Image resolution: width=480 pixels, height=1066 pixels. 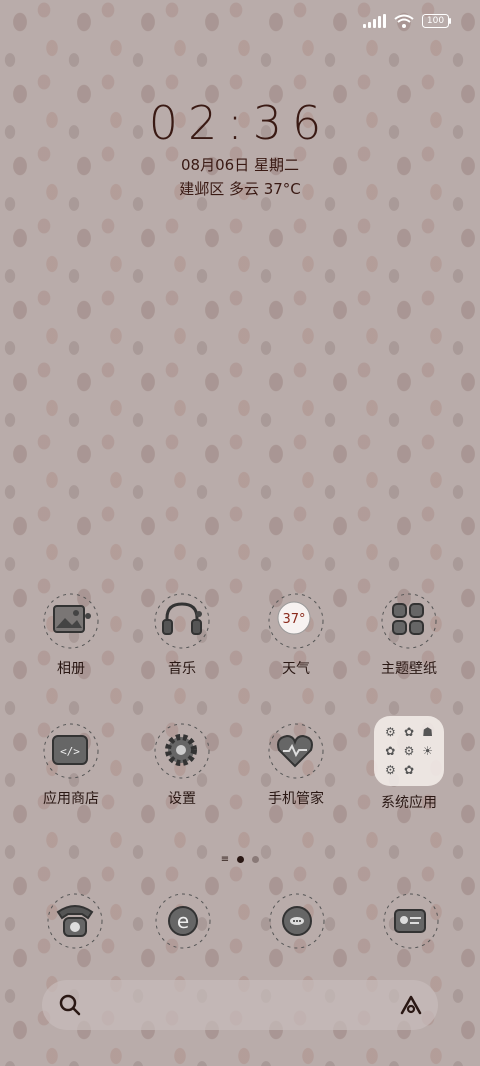 I want to click on gear-icon, so click(x=182, y=751).